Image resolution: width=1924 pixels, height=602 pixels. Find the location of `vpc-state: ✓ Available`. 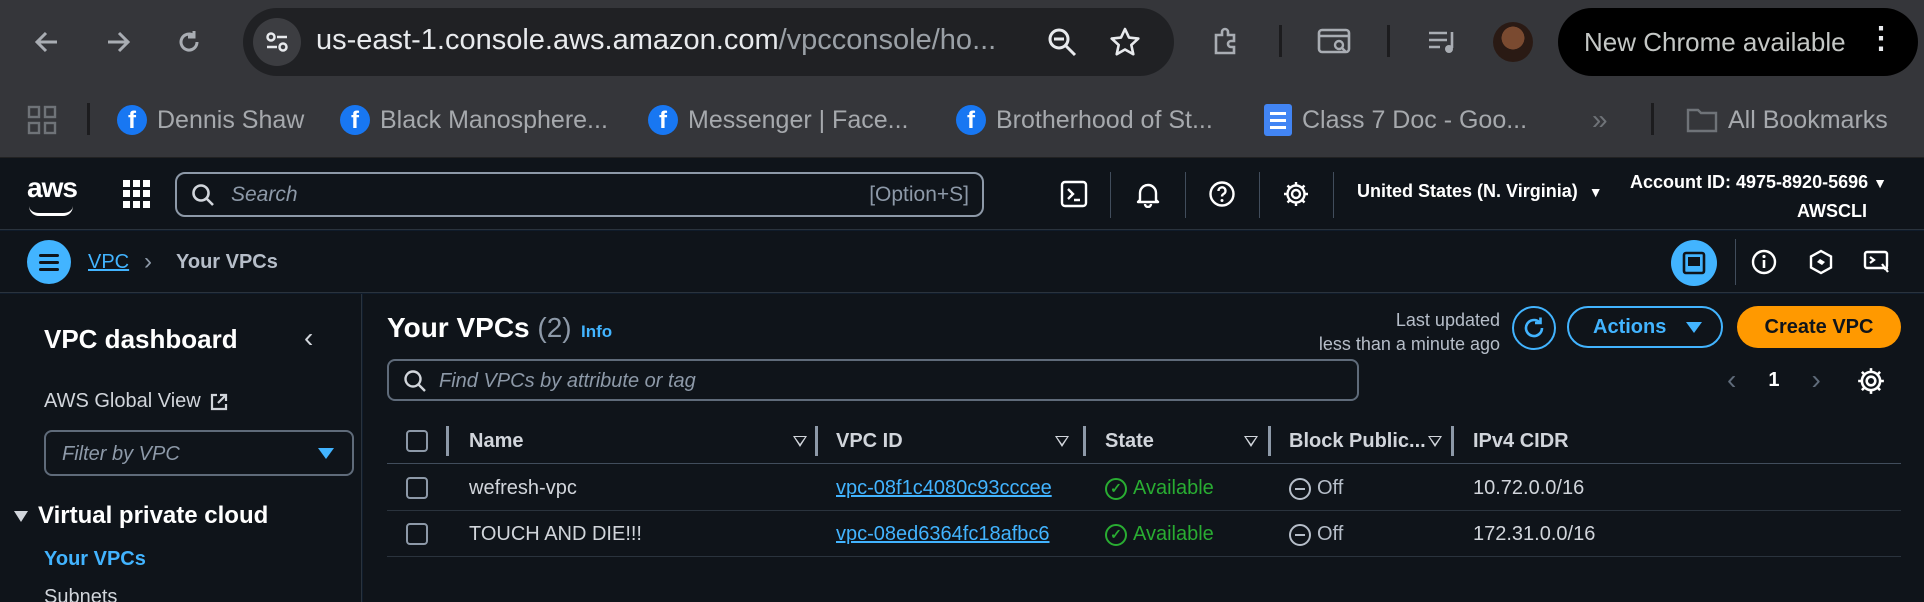

vpc-state: ✓ Available is located at coordinates (1159, 488).